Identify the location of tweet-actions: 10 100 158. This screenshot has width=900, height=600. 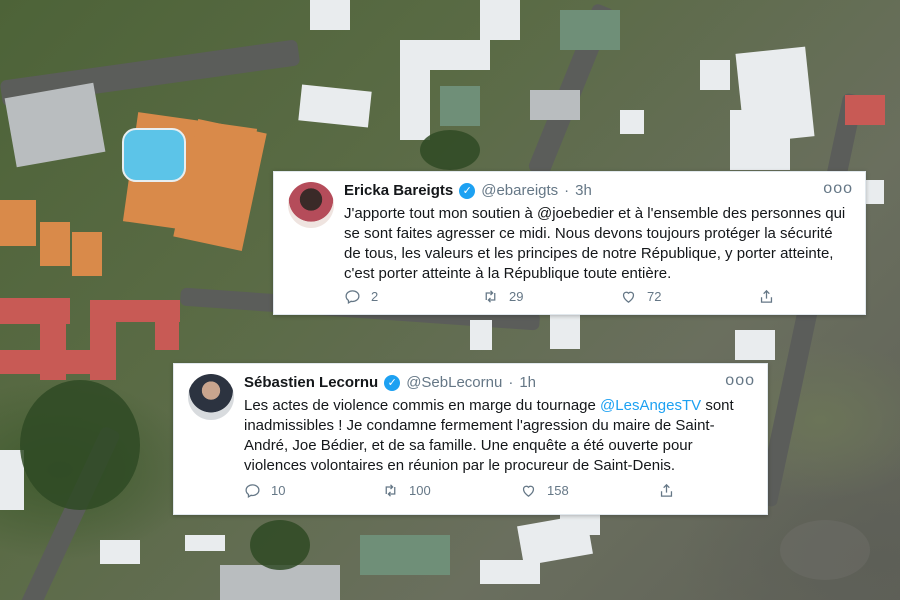
(475, 490).